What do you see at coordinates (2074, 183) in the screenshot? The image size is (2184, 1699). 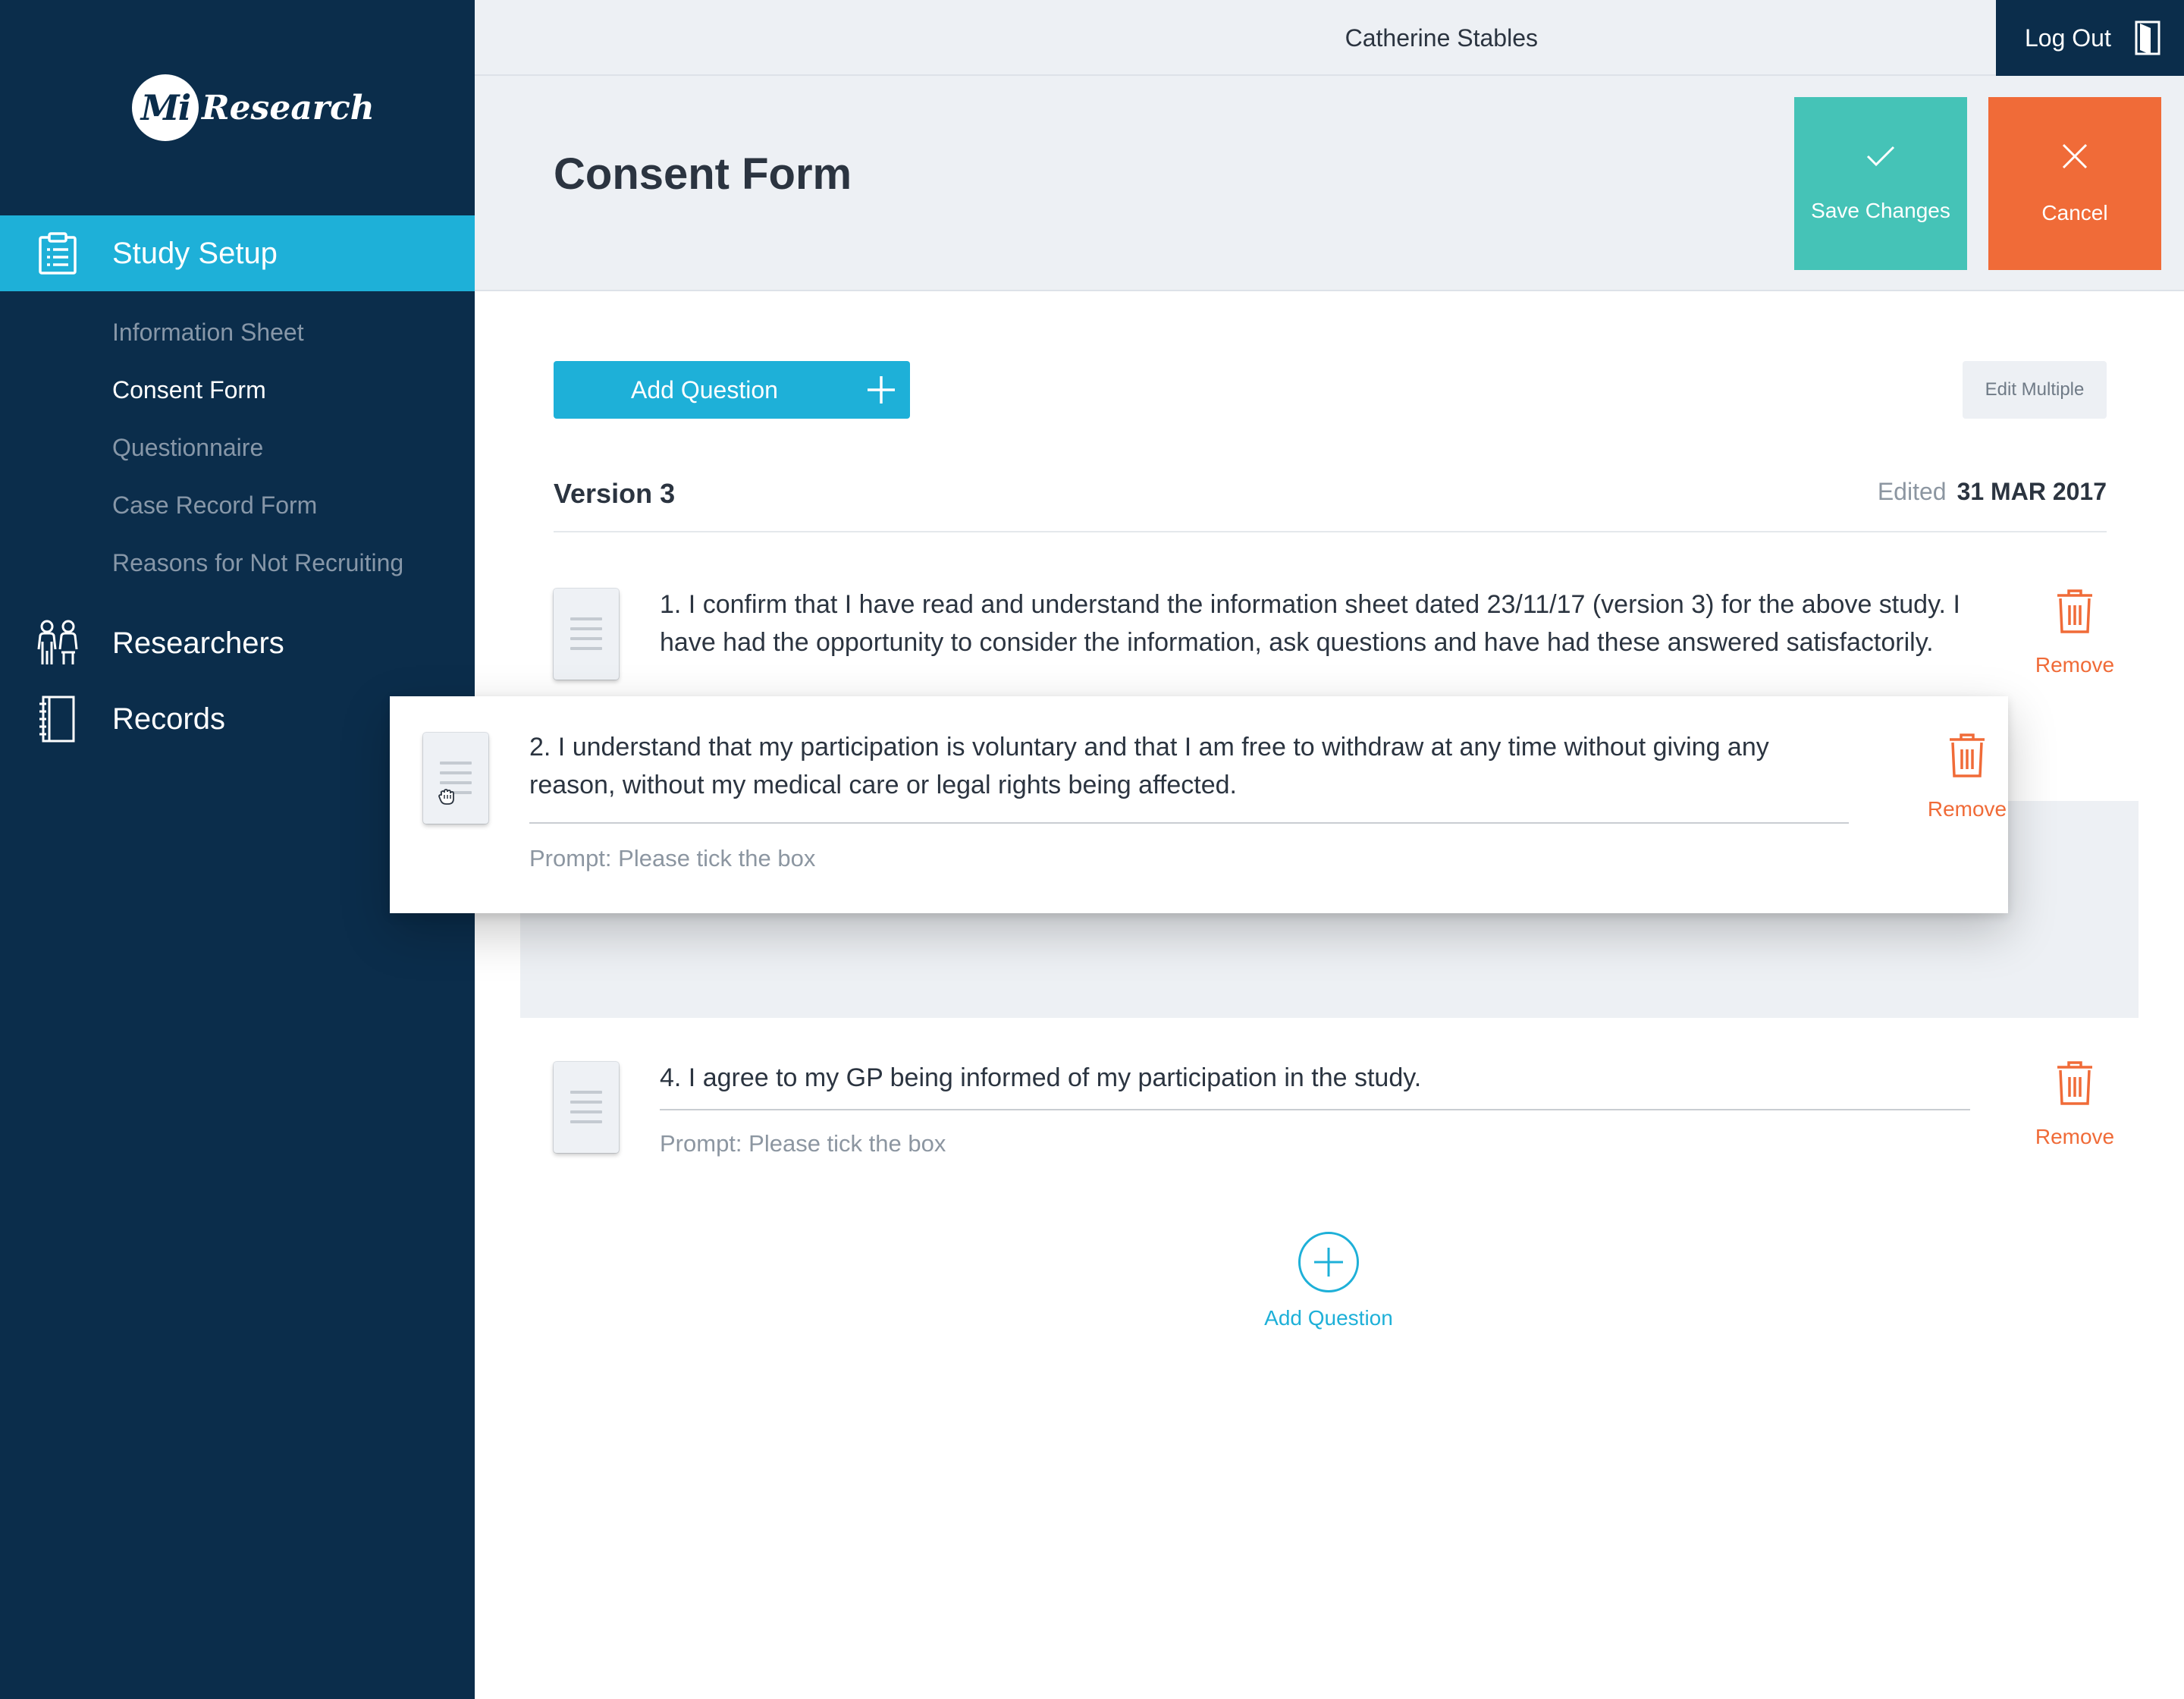 I see `cancel-button: Cancel` at bounding box center [2074, 183].